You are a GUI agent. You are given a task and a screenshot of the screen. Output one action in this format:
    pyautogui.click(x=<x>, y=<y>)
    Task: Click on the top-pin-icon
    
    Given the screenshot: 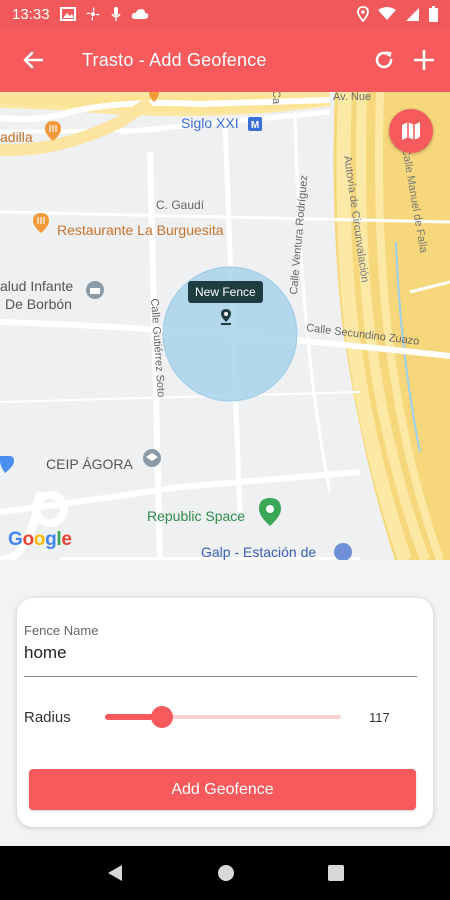 What is the action you would take?
    pyautogui.click(x=154, y=97)
    